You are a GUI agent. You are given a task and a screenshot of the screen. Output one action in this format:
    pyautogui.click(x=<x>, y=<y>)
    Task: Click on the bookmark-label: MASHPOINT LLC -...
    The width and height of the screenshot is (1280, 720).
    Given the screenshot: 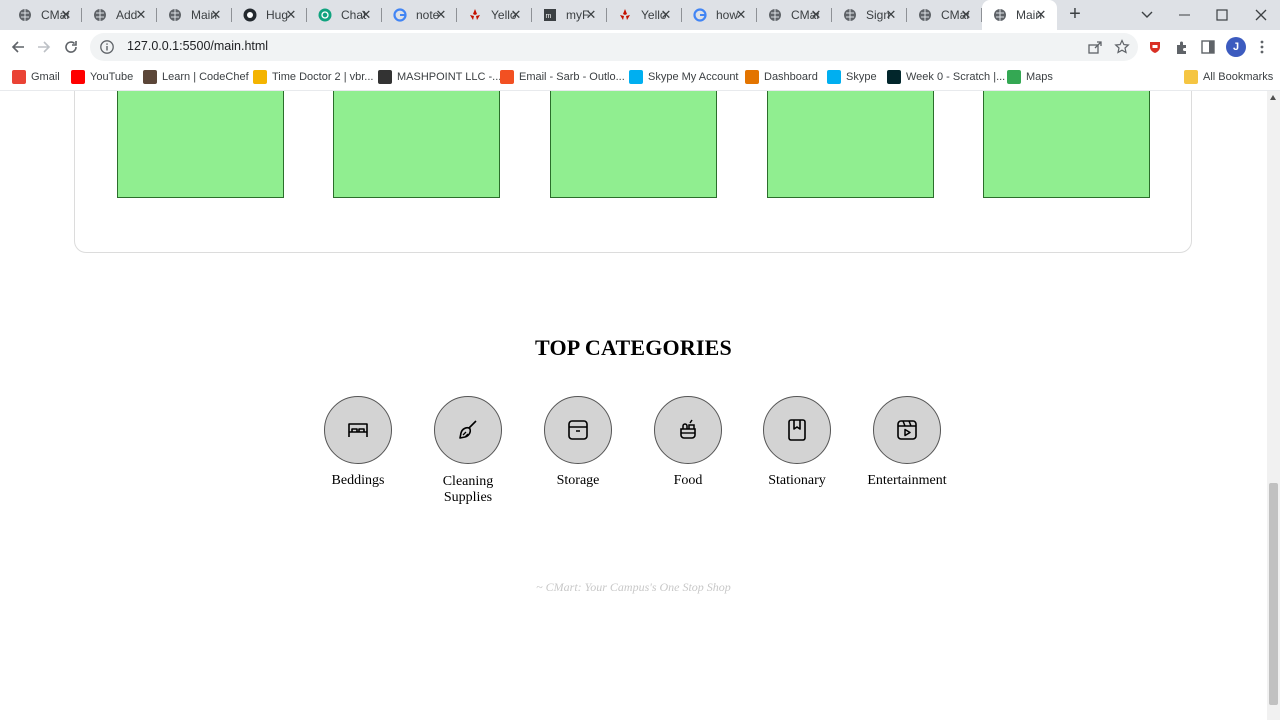 What is the action you would take?
    pyautogui.click(x=449, y=77)
    